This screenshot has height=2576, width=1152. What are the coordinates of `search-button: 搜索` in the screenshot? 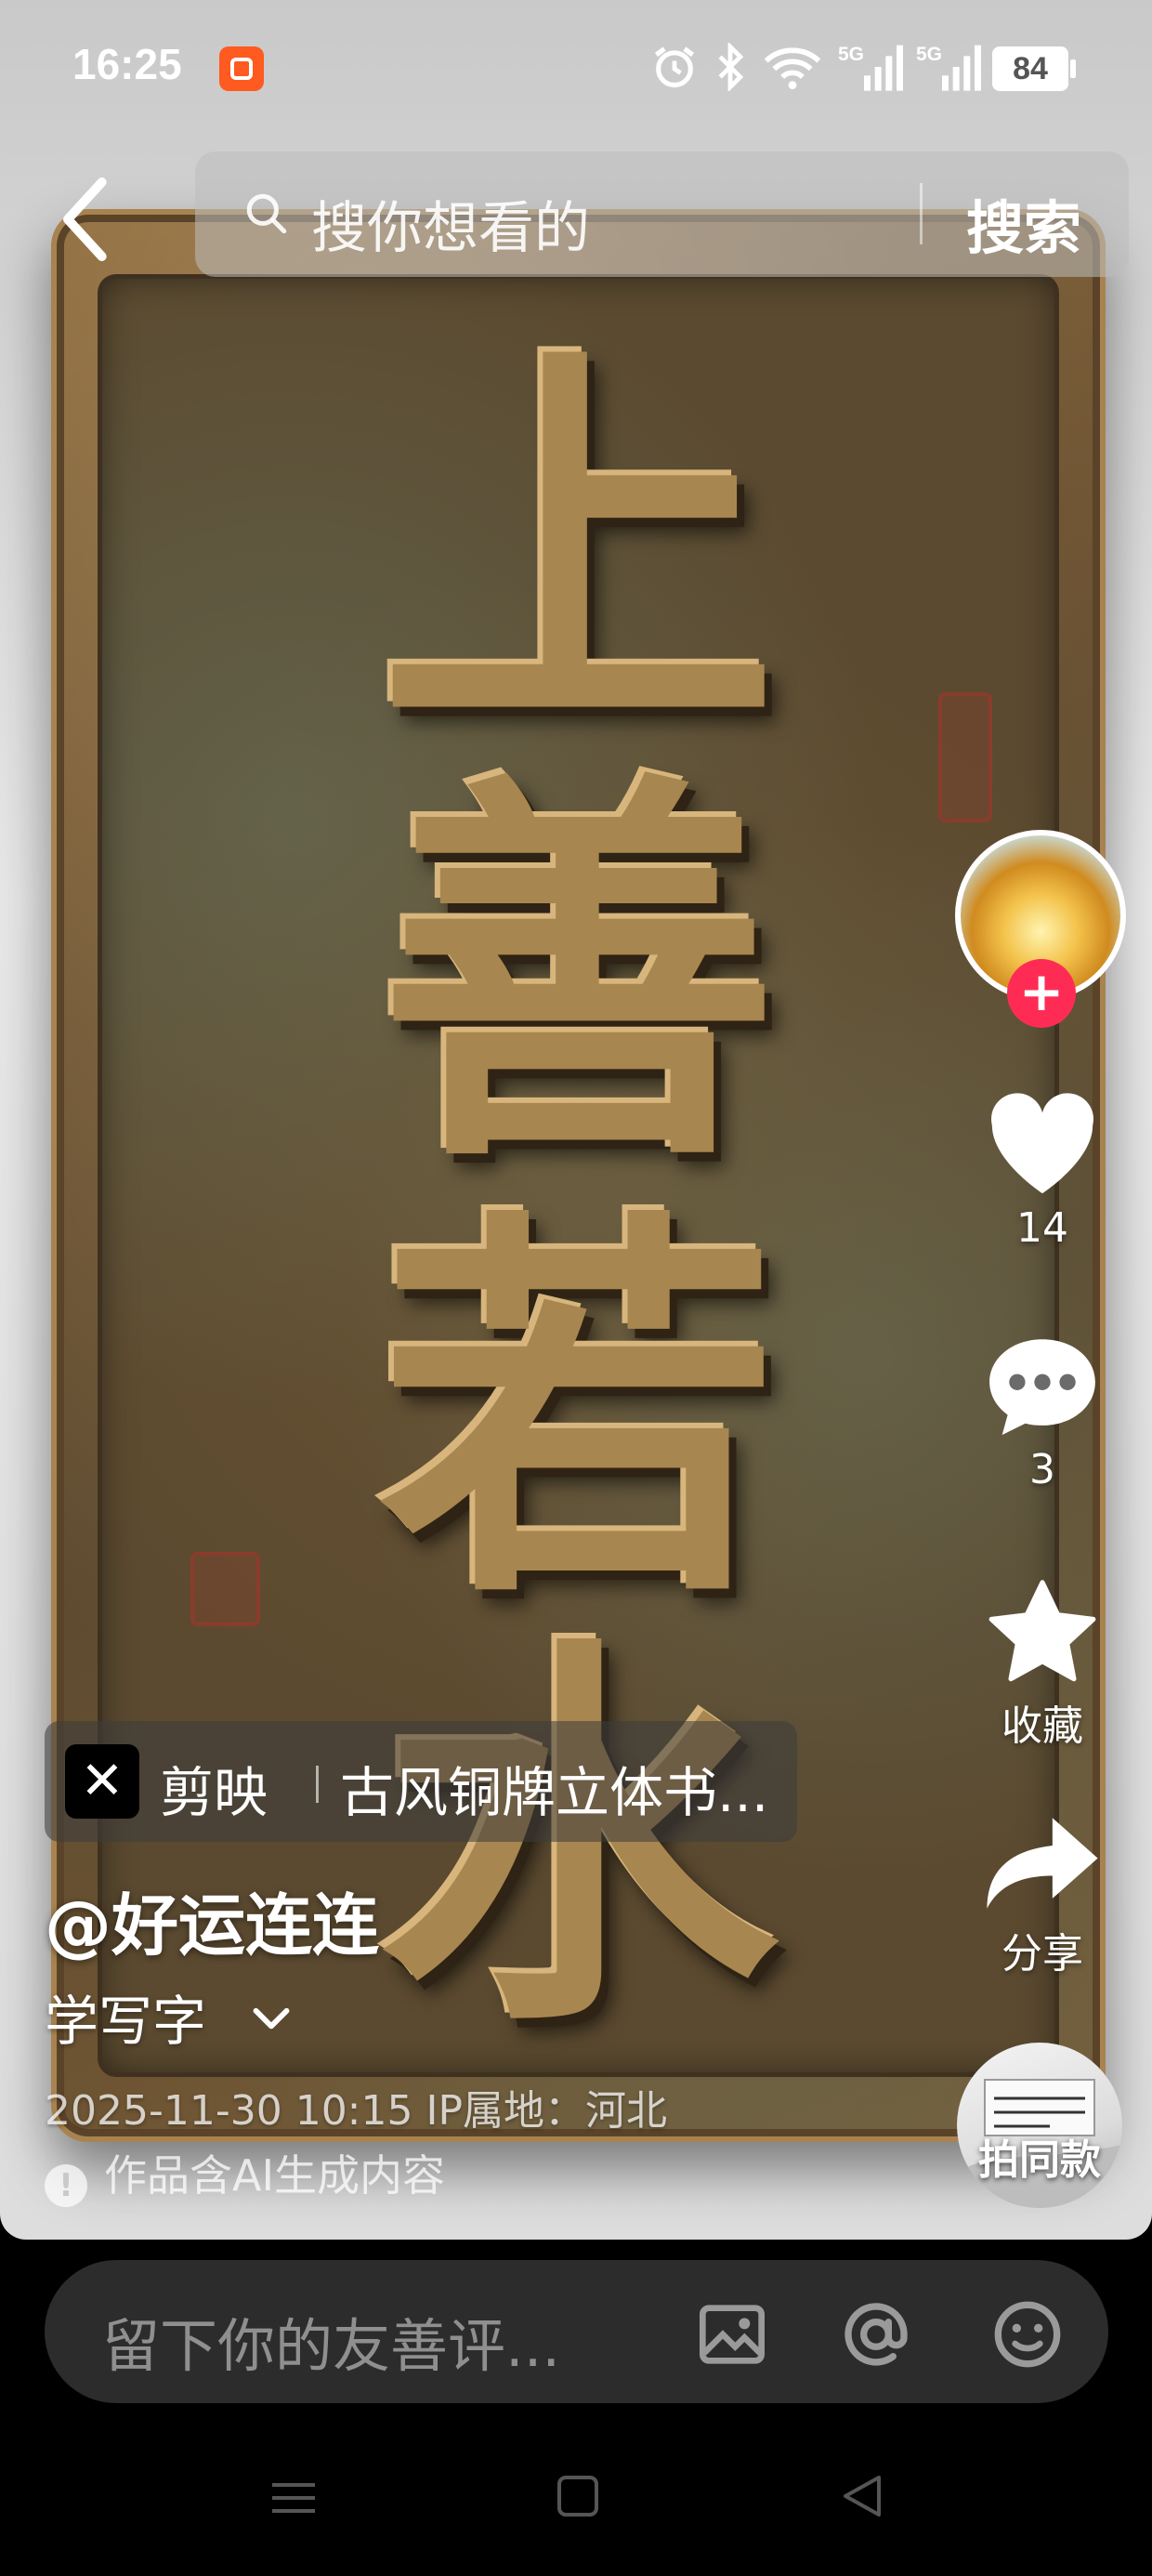 It's located at (1024, 223).